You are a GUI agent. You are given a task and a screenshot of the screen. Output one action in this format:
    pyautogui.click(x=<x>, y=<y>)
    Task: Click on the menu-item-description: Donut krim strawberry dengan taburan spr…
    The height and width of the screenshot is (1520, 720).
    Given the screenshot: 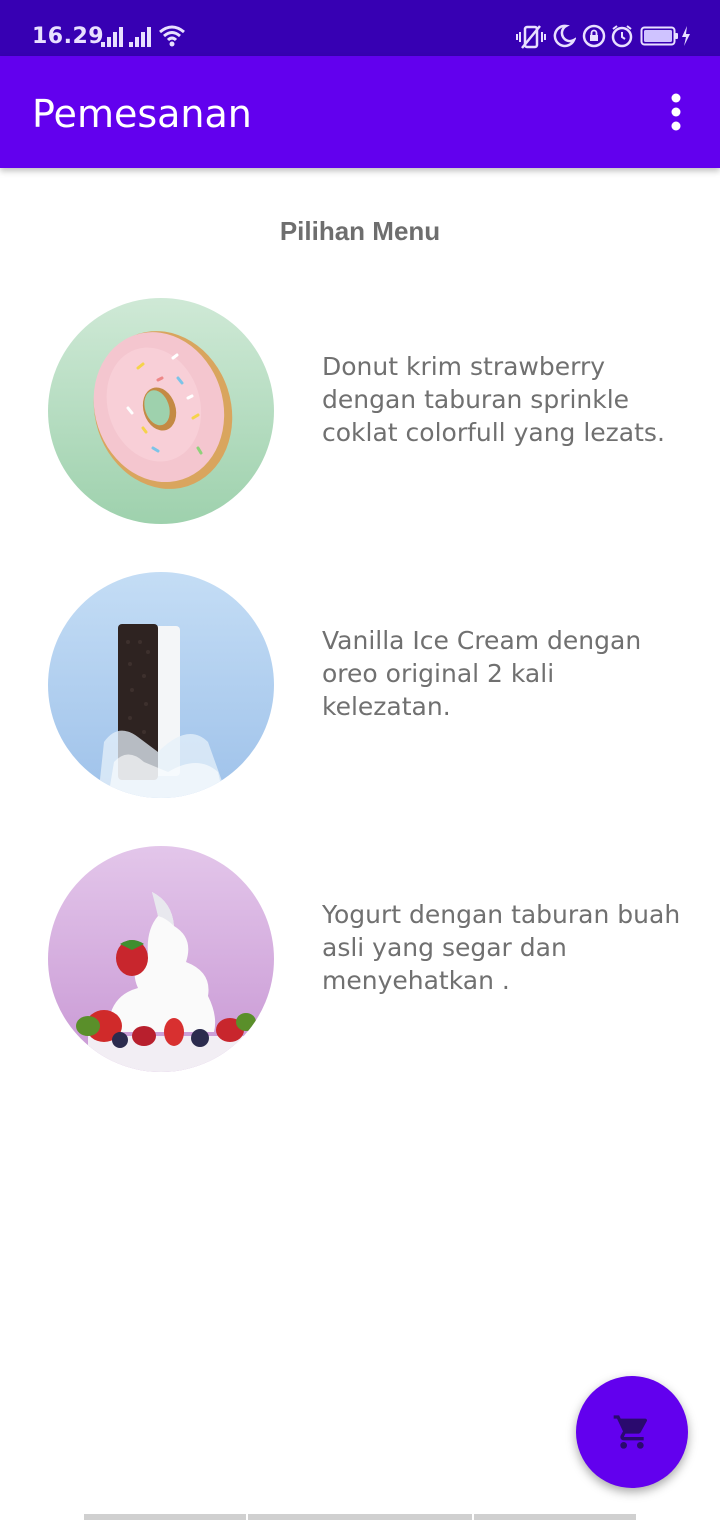 What is the action you would take?
    pyautogui.click(x=493, y=399)
    